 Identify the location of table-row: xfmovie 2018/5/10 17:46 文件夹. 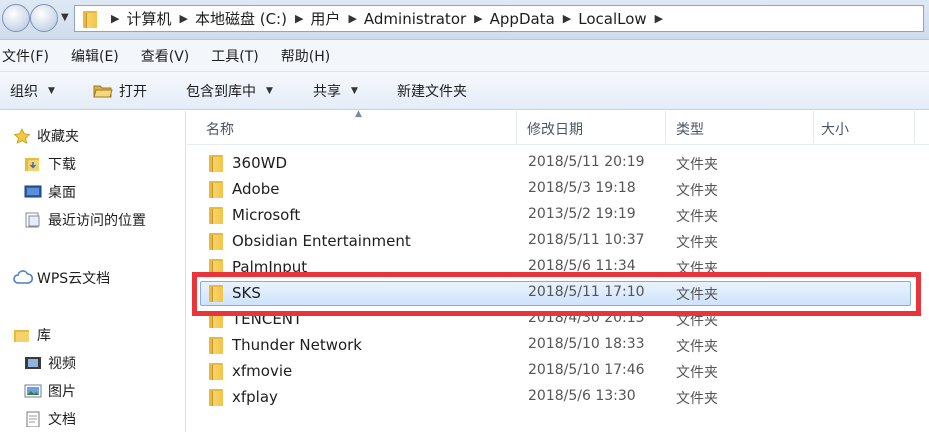
(558, 371).